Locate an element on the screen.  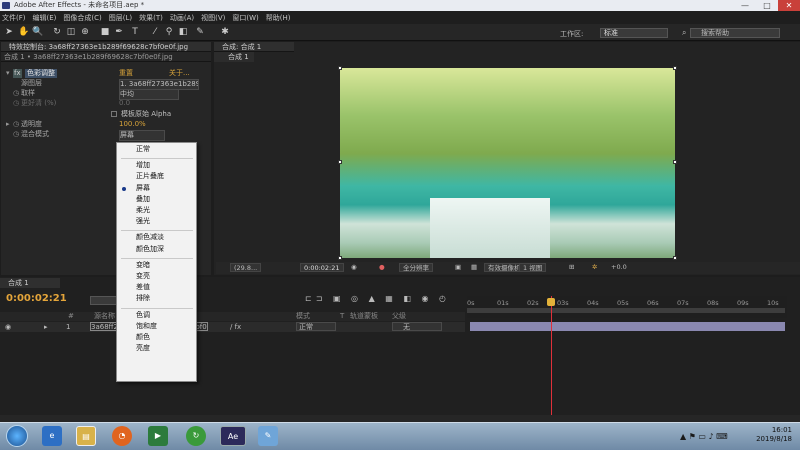
hand-tool-icon: ✋ is located at coordinates (23, 32).